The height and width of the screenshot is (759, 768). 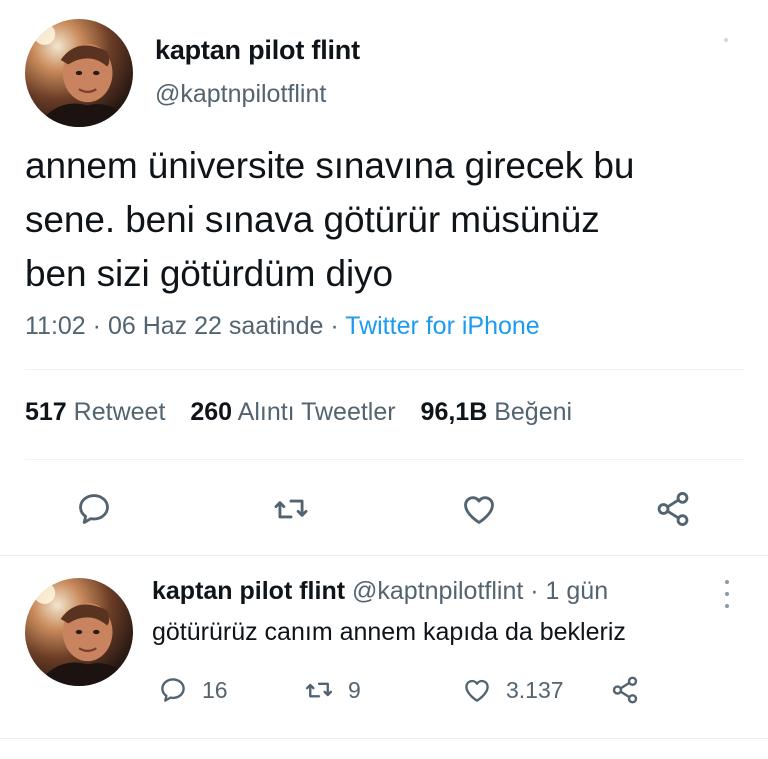 I want to click on likes-count: 96,1B, so click(x=454, y=412).